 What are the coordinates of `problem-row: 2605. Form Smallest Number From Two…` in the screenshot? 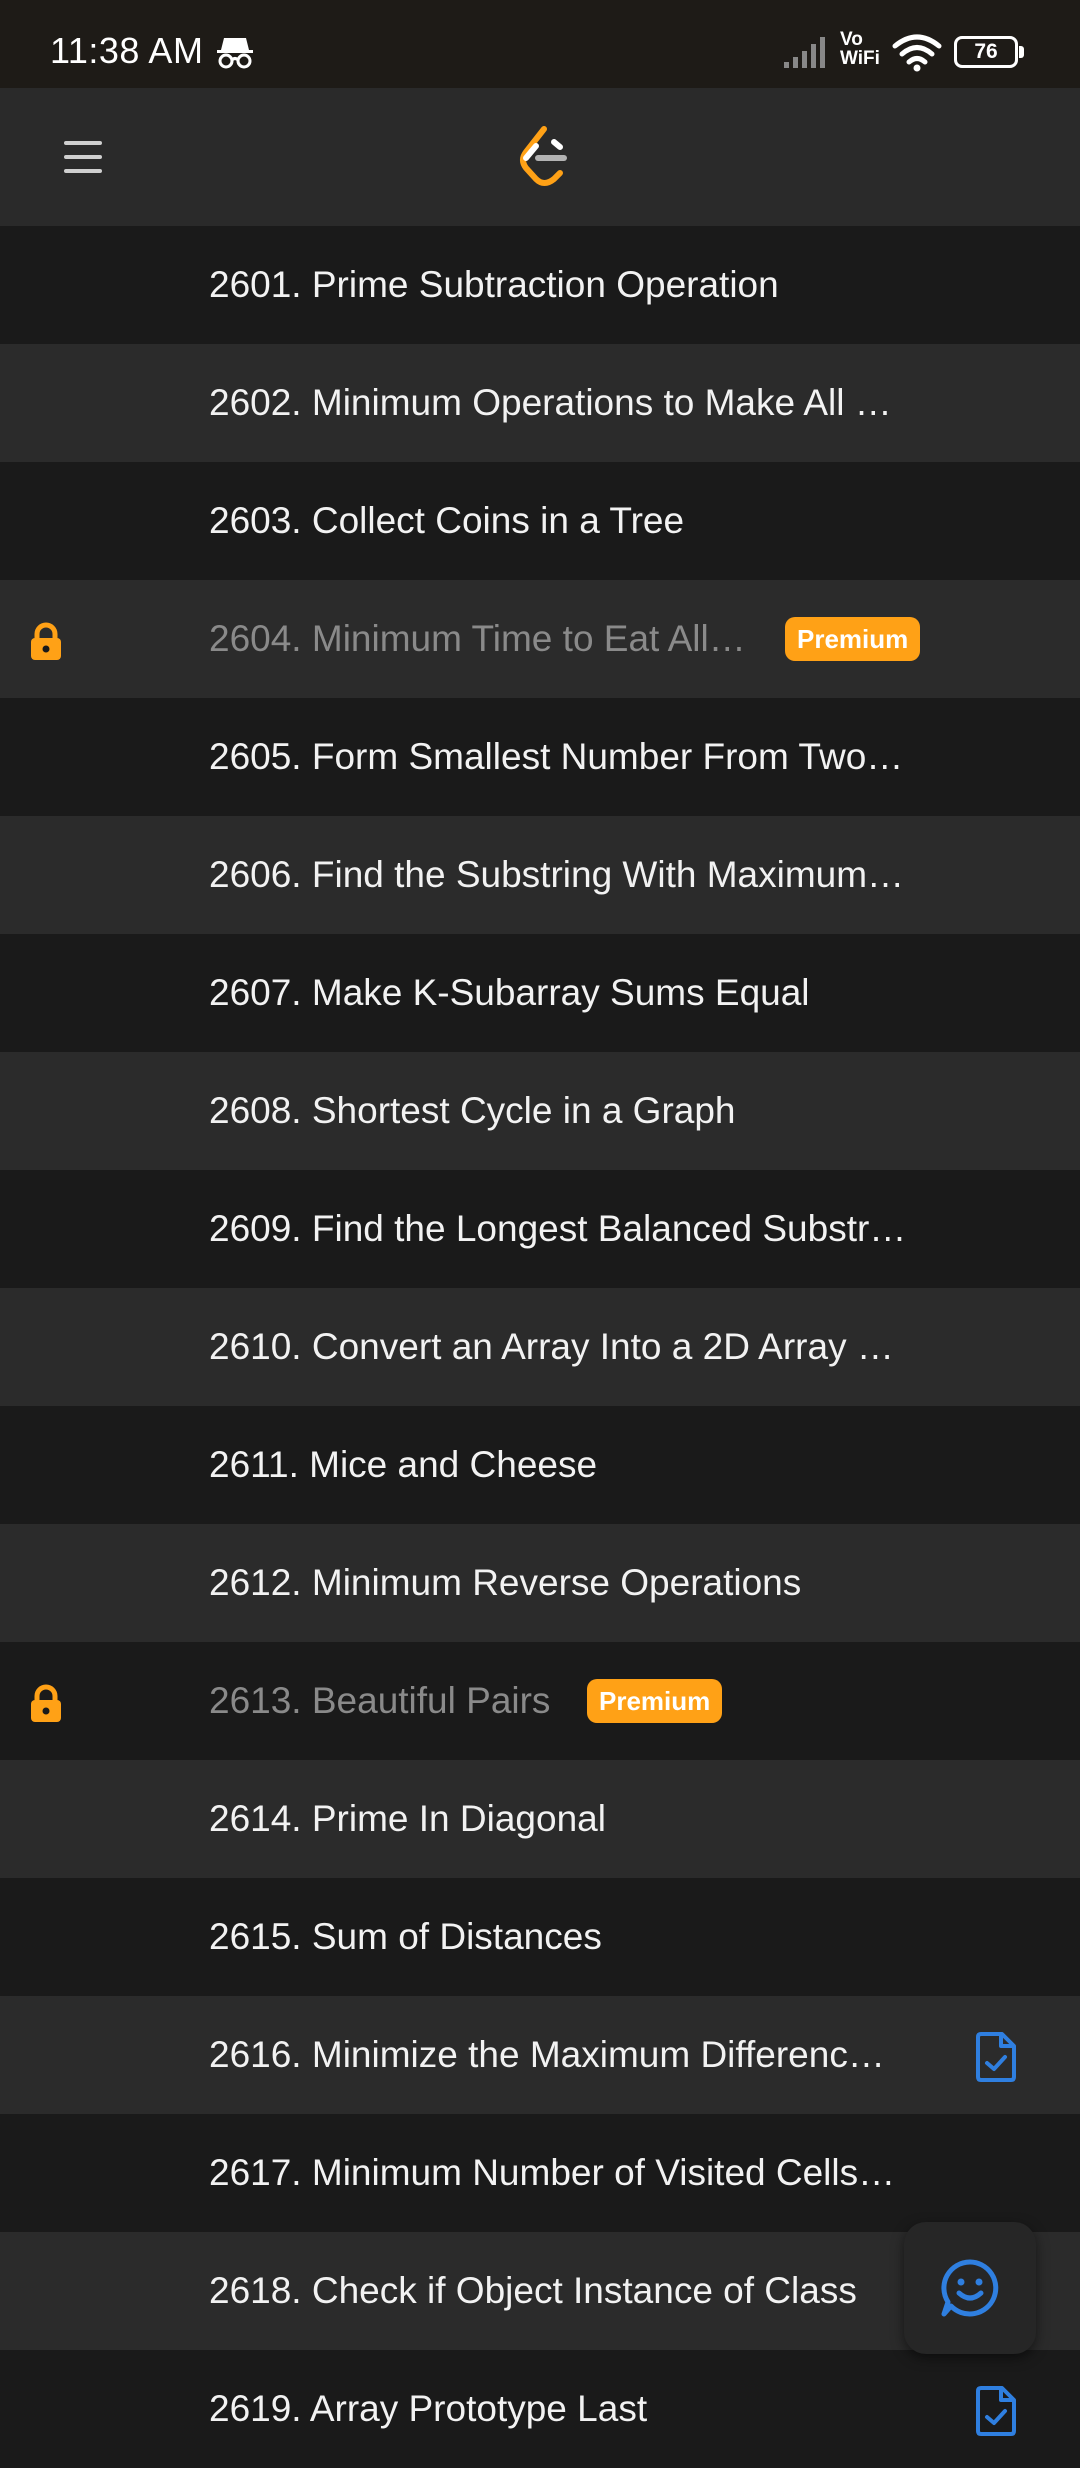 It's located at (540, 757).